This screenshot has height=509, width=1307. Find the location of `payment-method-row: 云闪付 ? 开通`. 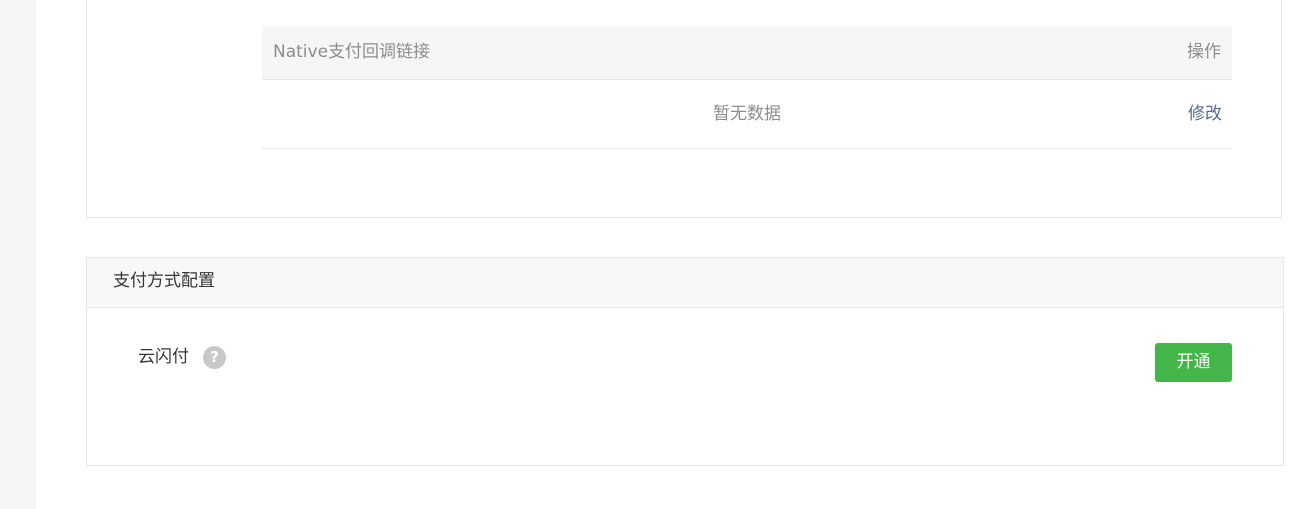

payment-method-row: 云闪付 ? 开通 is located at coordinates (685, 363).